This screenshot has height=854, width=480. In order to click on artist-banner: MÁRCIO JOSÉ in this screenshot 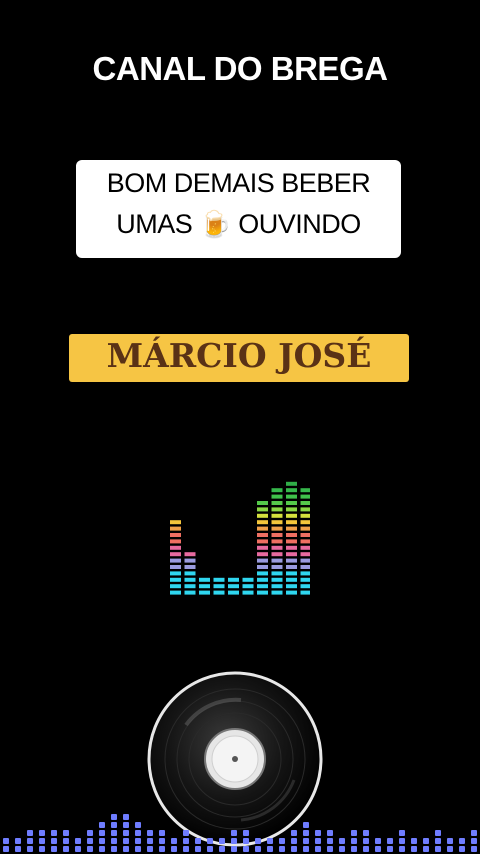, I will do `click(239, 358)`.